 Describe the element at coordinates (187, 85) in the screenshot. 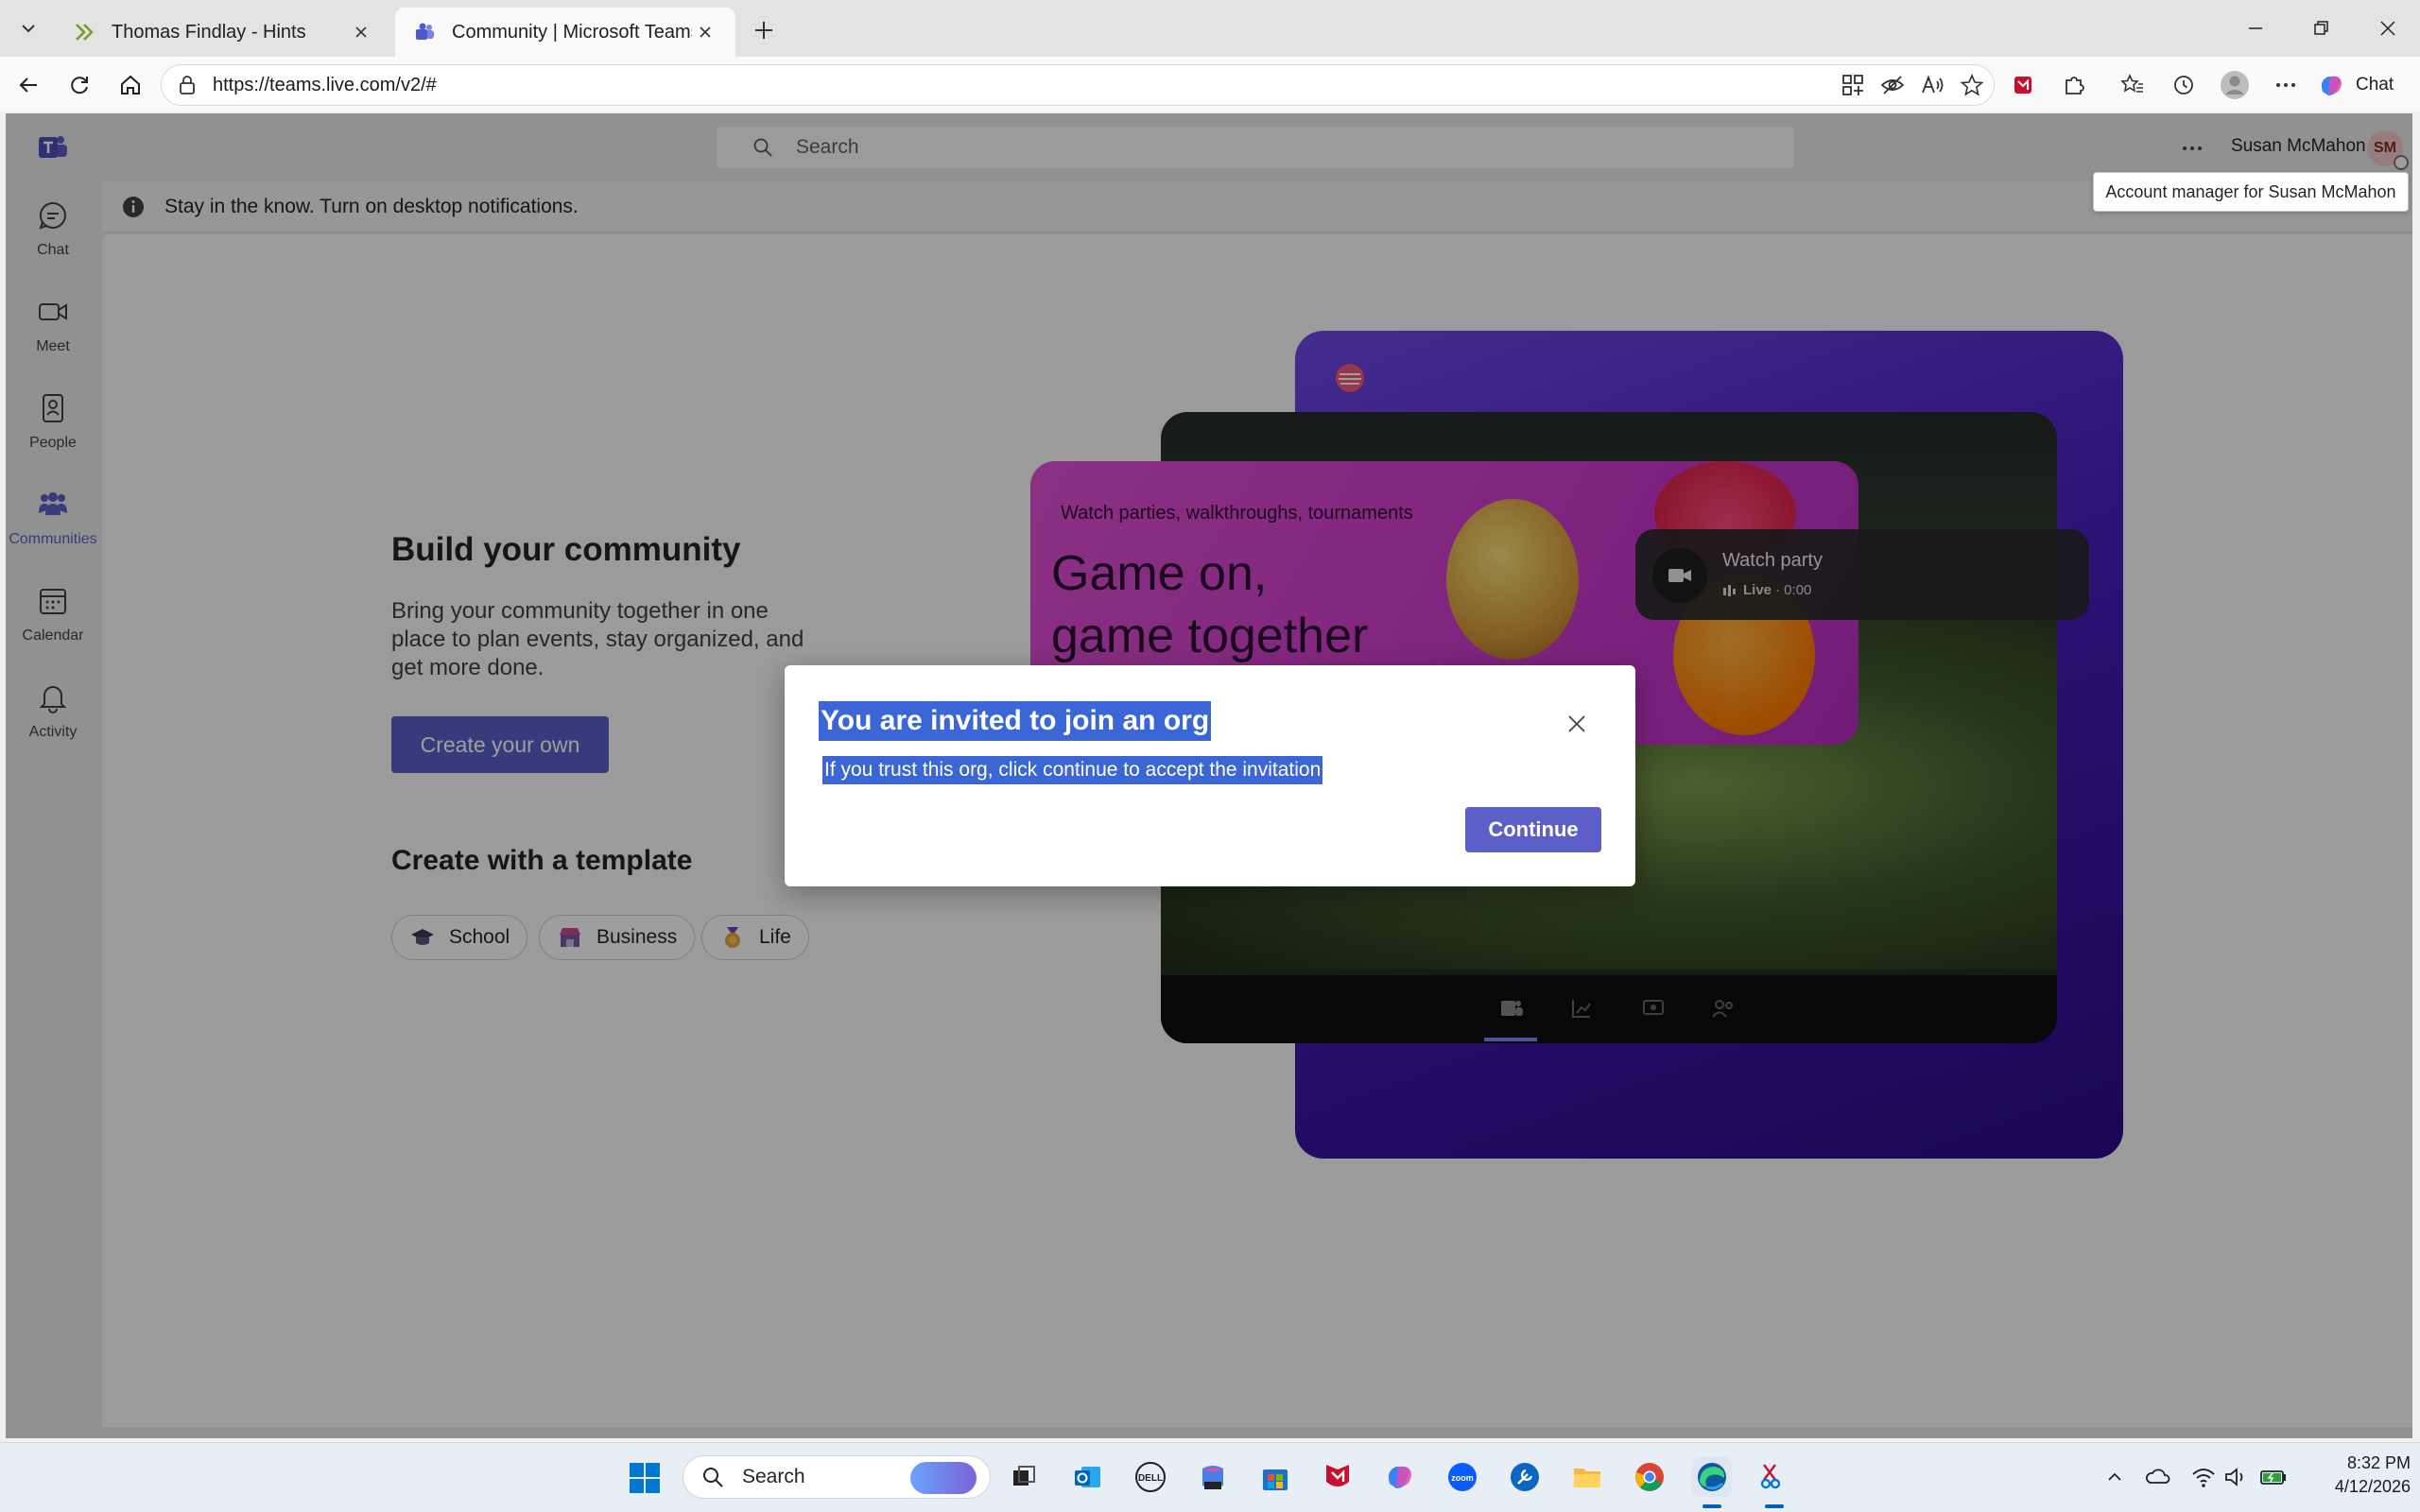

I see `site-info-lock-icon` at that location.